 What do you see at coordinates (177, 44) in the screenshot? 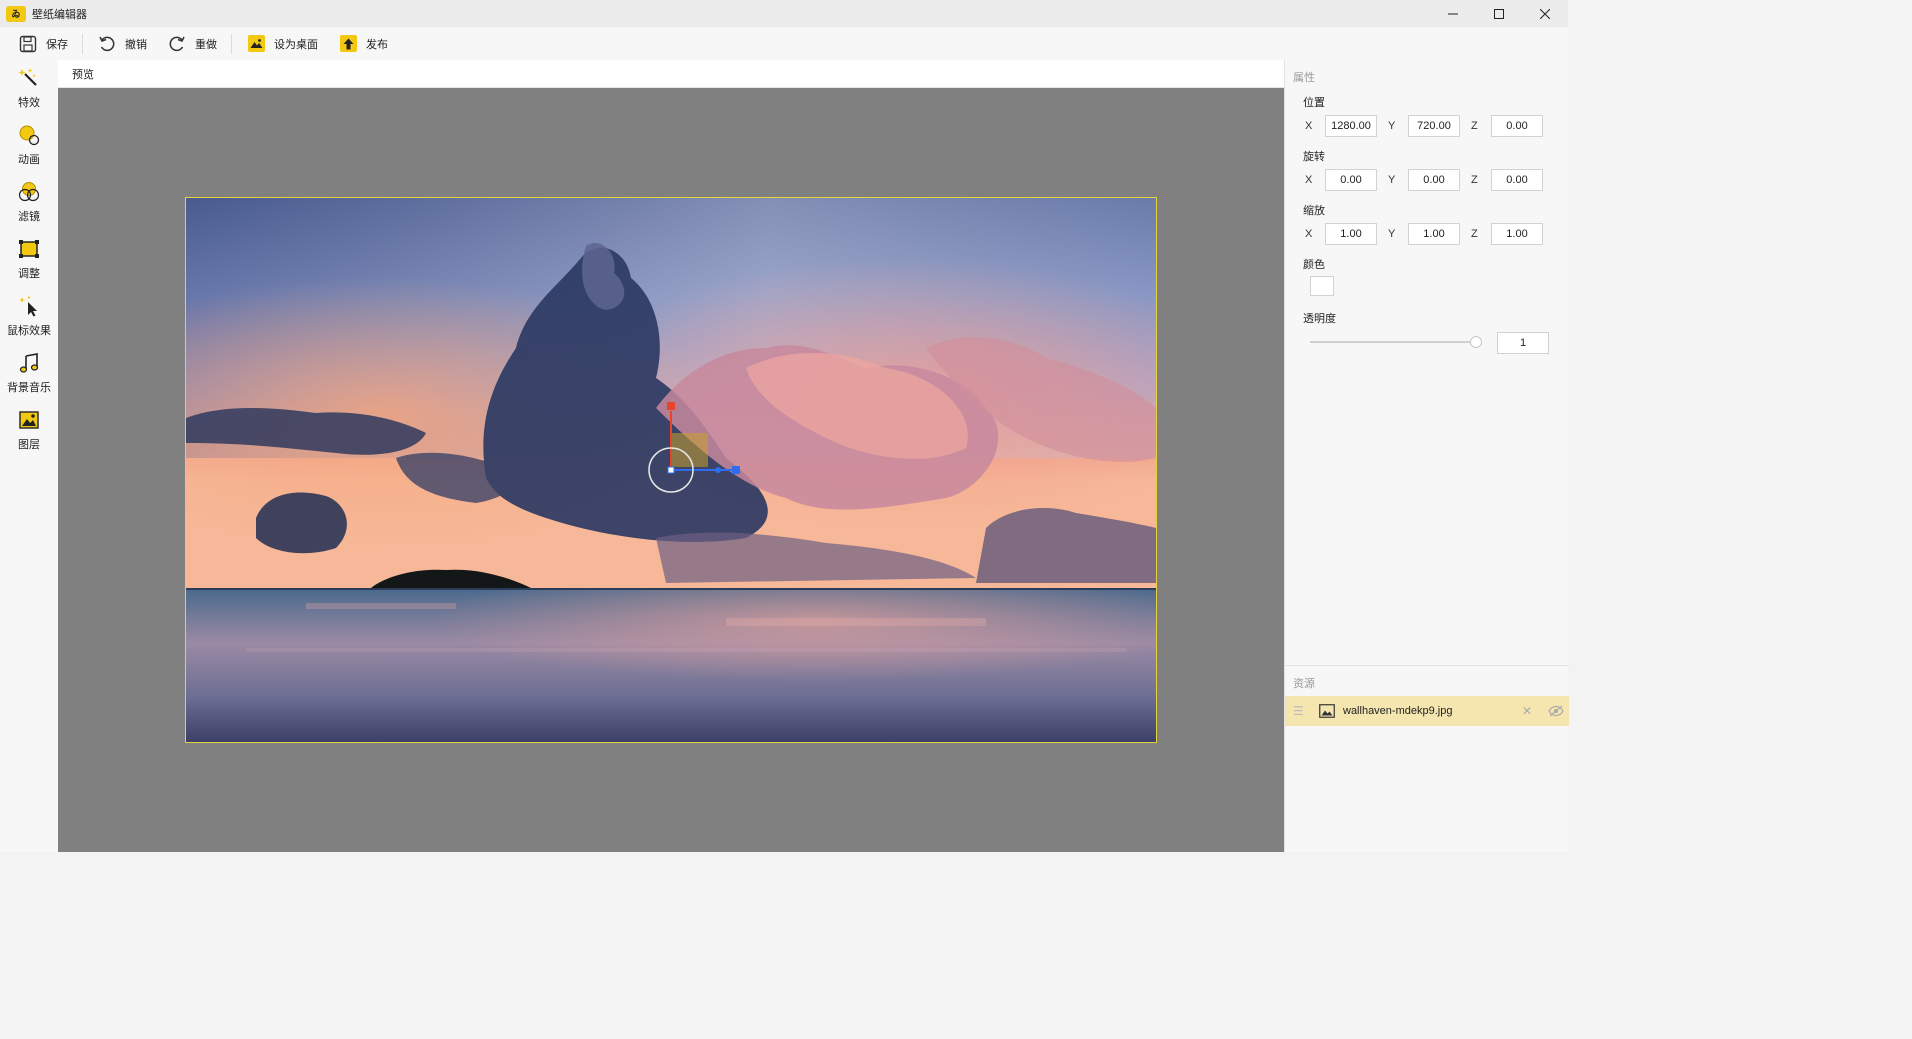
I see `redo-icon` at bounding box center [177, 44].